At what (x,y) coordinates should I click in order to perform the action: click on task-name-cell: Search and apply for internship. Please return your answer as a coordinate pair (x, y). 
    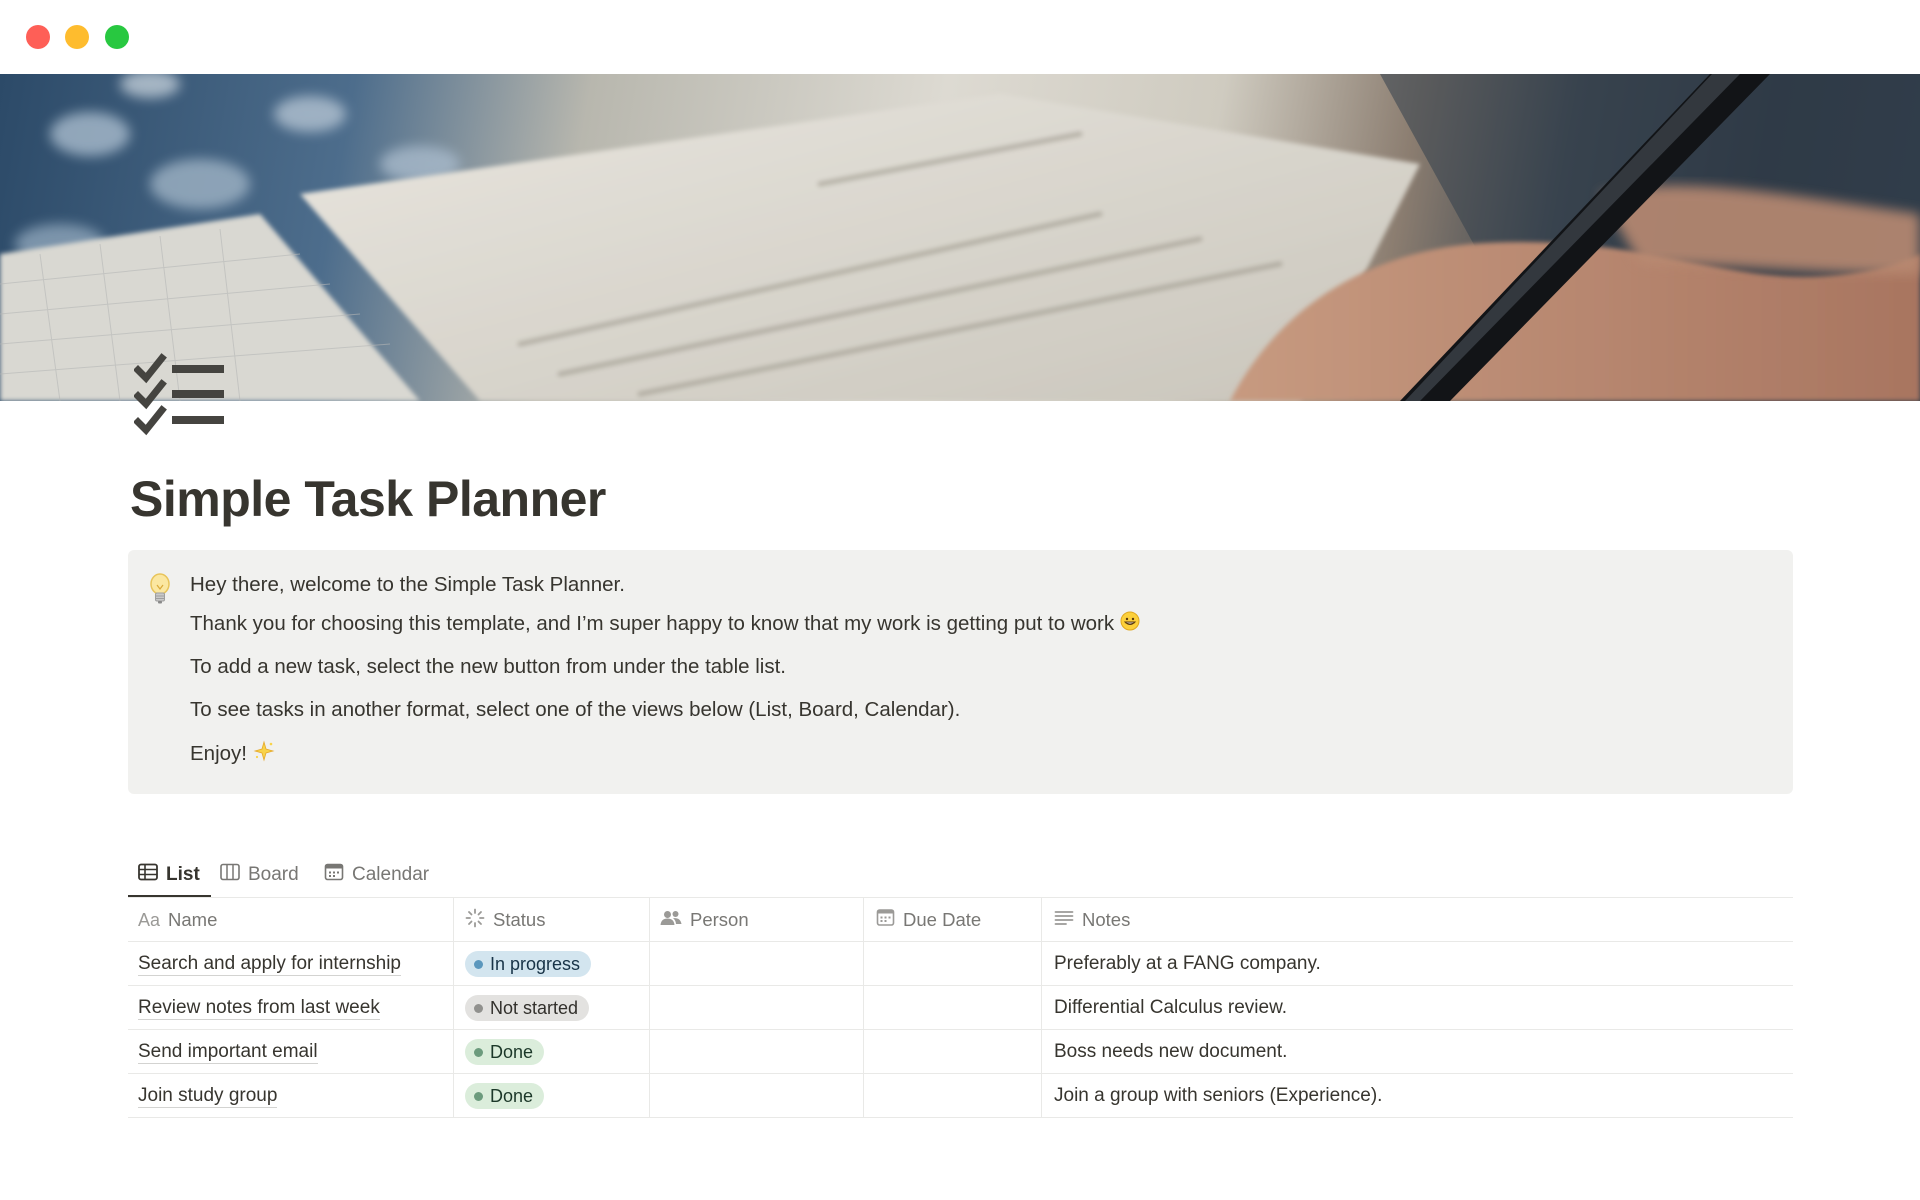
    Looking at the image, I should click on (290, 964).